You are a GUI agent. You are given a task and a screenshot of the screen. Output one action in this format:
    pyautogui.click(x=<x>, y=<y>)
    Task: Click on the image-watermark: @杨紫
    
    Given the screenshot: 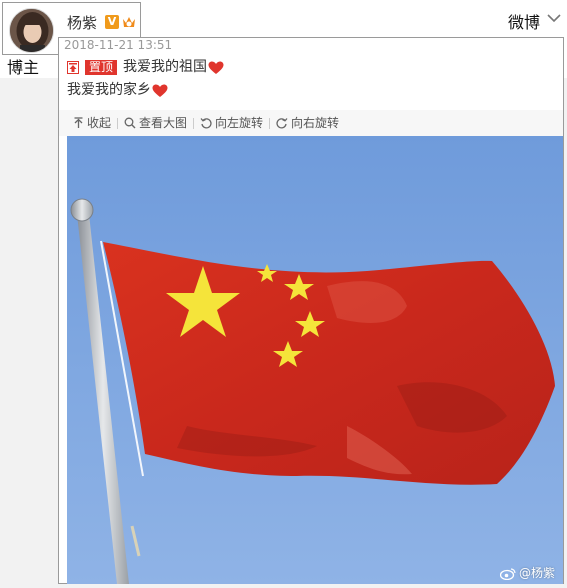 What is the action you would take?
    pyautogui.click(x=527, y=573)
    